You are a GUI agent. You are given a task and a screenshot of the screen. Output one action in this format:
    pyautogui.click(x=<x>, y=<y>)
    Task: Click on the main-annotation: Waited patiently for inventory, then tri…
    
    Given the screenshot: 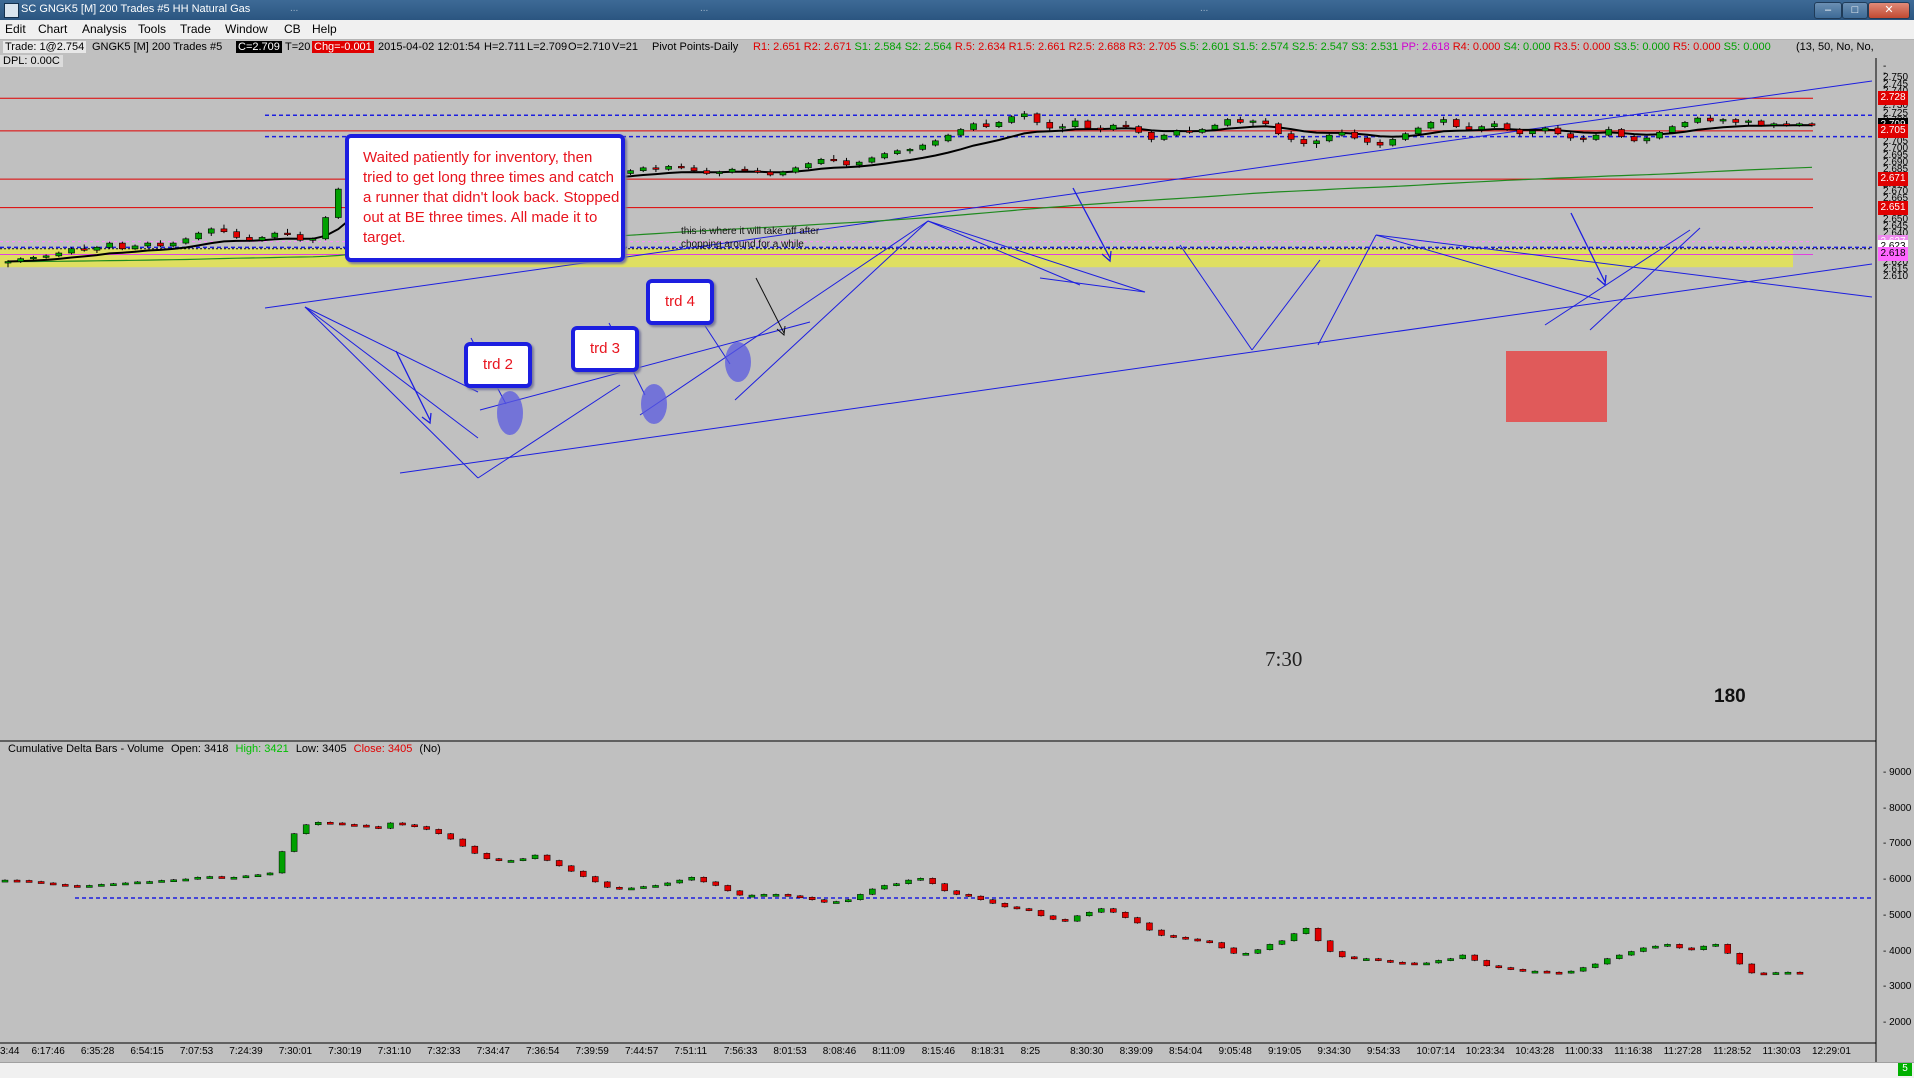 What is the action you would take?
    pyautogui.click(x=485, y=198)
    